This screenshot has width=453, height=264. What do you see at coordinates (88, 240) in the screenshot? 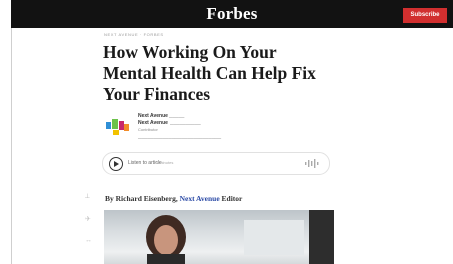
I see `linkedin-icon: ↔` at bounding box center [88, 240].